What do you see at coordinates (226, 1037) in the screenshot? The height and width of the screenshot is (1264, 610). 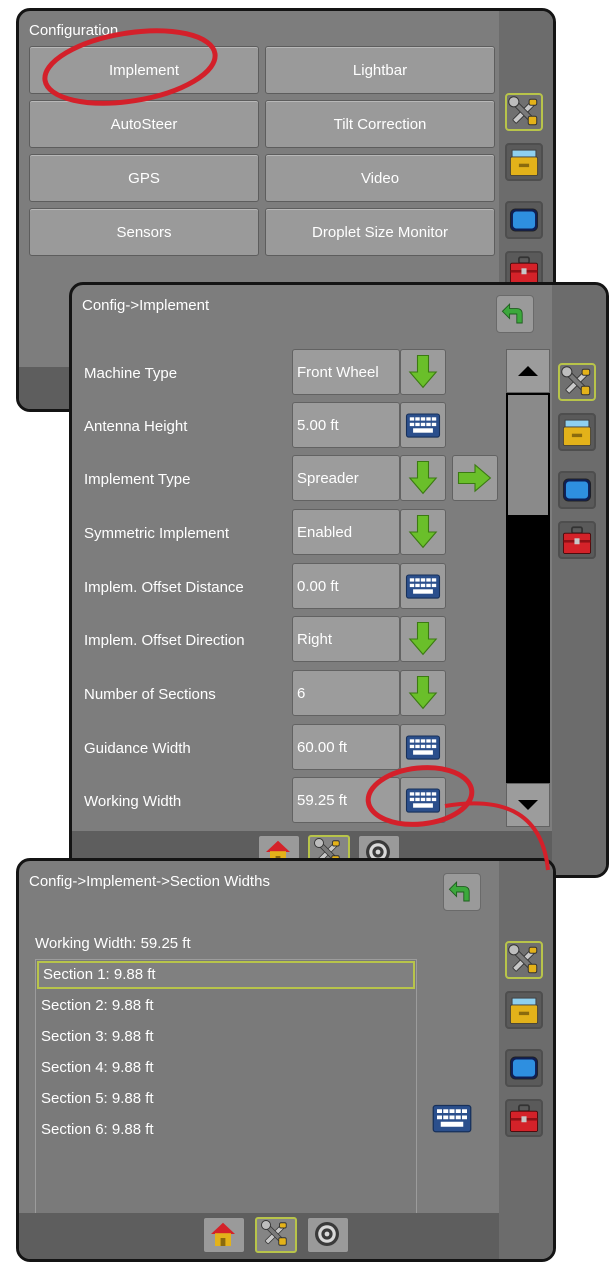 I see `list-item: Section 3: 9.88 ft` at bounding box center [226, 1037].